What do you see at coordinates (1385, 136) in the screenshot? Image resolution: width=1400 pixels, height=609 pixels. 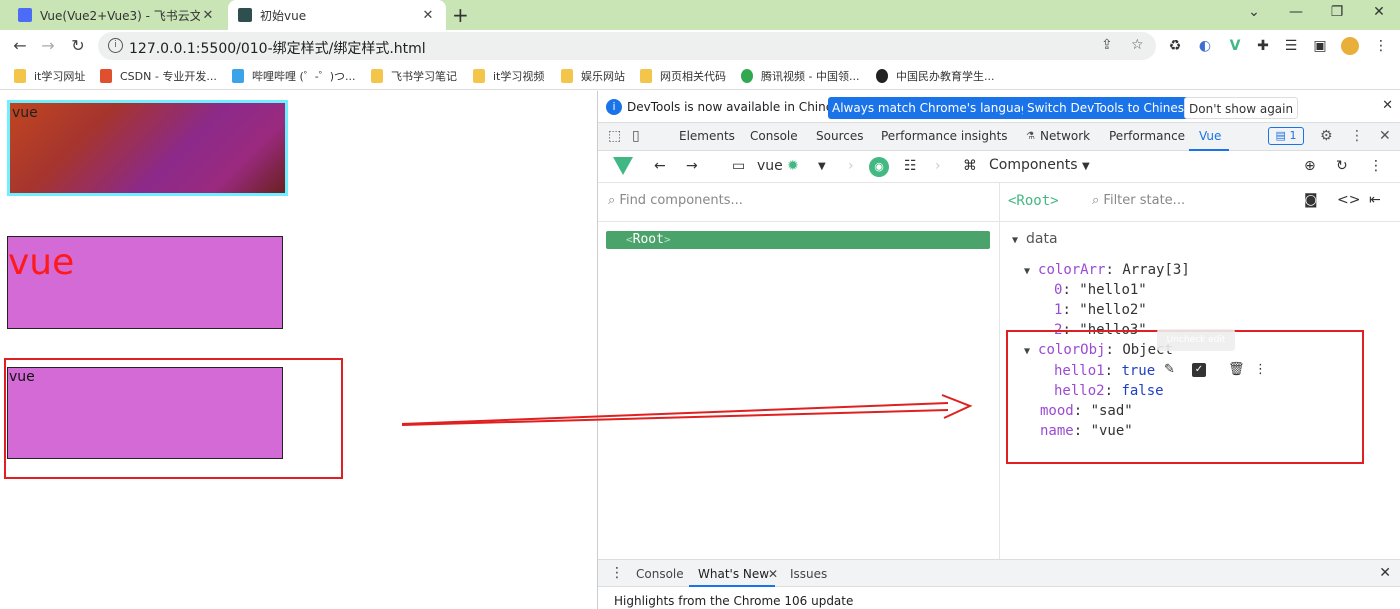 I see `close-devtools-icon: ✕` at bounding box center [1385, 136].